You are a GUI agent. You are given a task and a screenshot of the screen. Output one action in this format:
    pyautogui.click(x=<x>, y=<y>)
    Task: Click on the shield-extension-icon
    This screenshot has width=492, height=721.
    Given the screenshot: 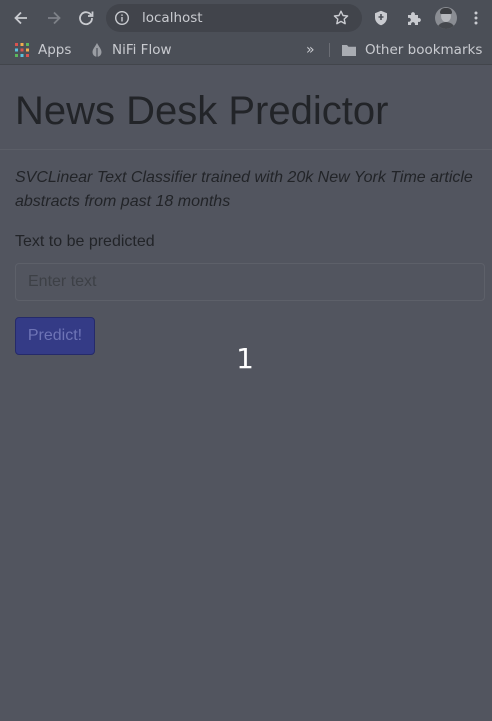 What is the action you would take?
    pyautogui.click(x=381, y=18)
    